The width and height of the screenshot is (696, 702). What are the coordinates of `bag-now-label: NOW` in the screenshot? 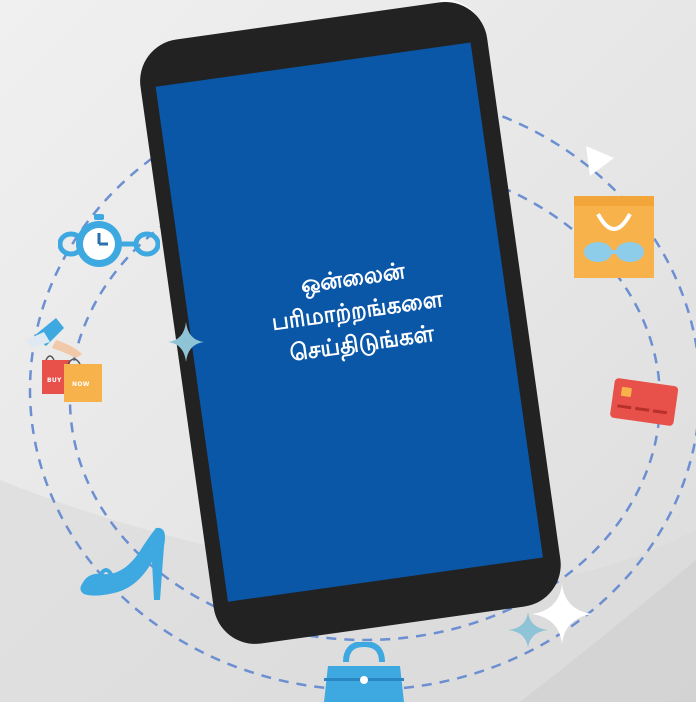 It's located at (81, 384).